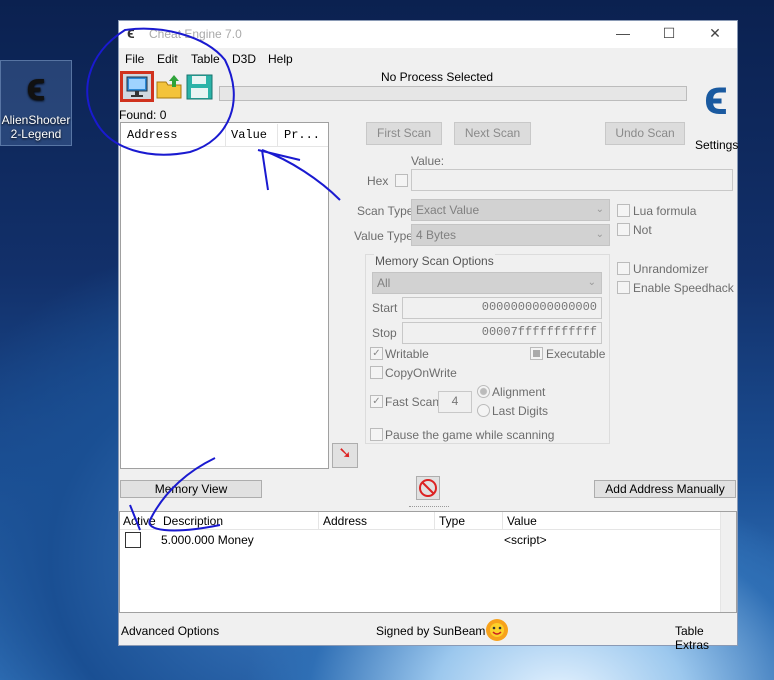 This screenshot has width=774, height=680. Describe the element at coordinates (383, 236) in the screenshot. I see `value-type-label: Value Type` at that location.